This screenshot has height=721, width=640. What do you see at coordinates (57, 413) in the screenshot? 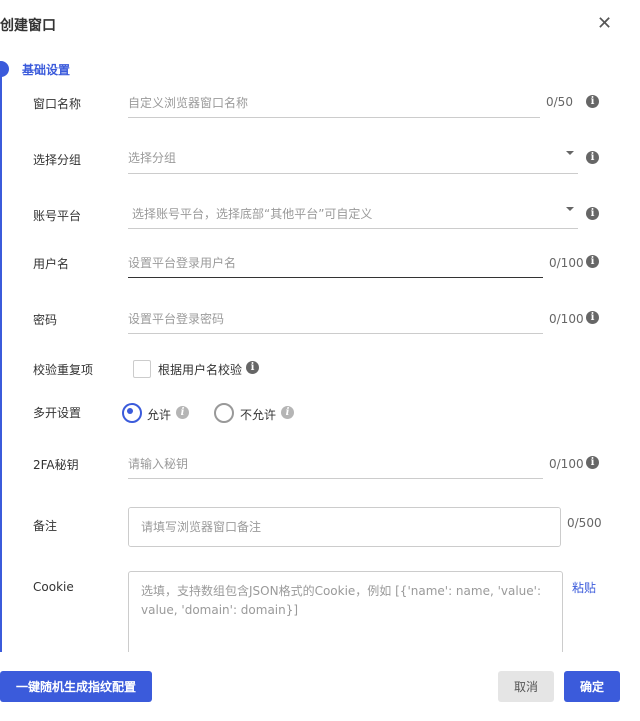
I see `multi-open-label: 多开设置` at bounding box center [57, 413].